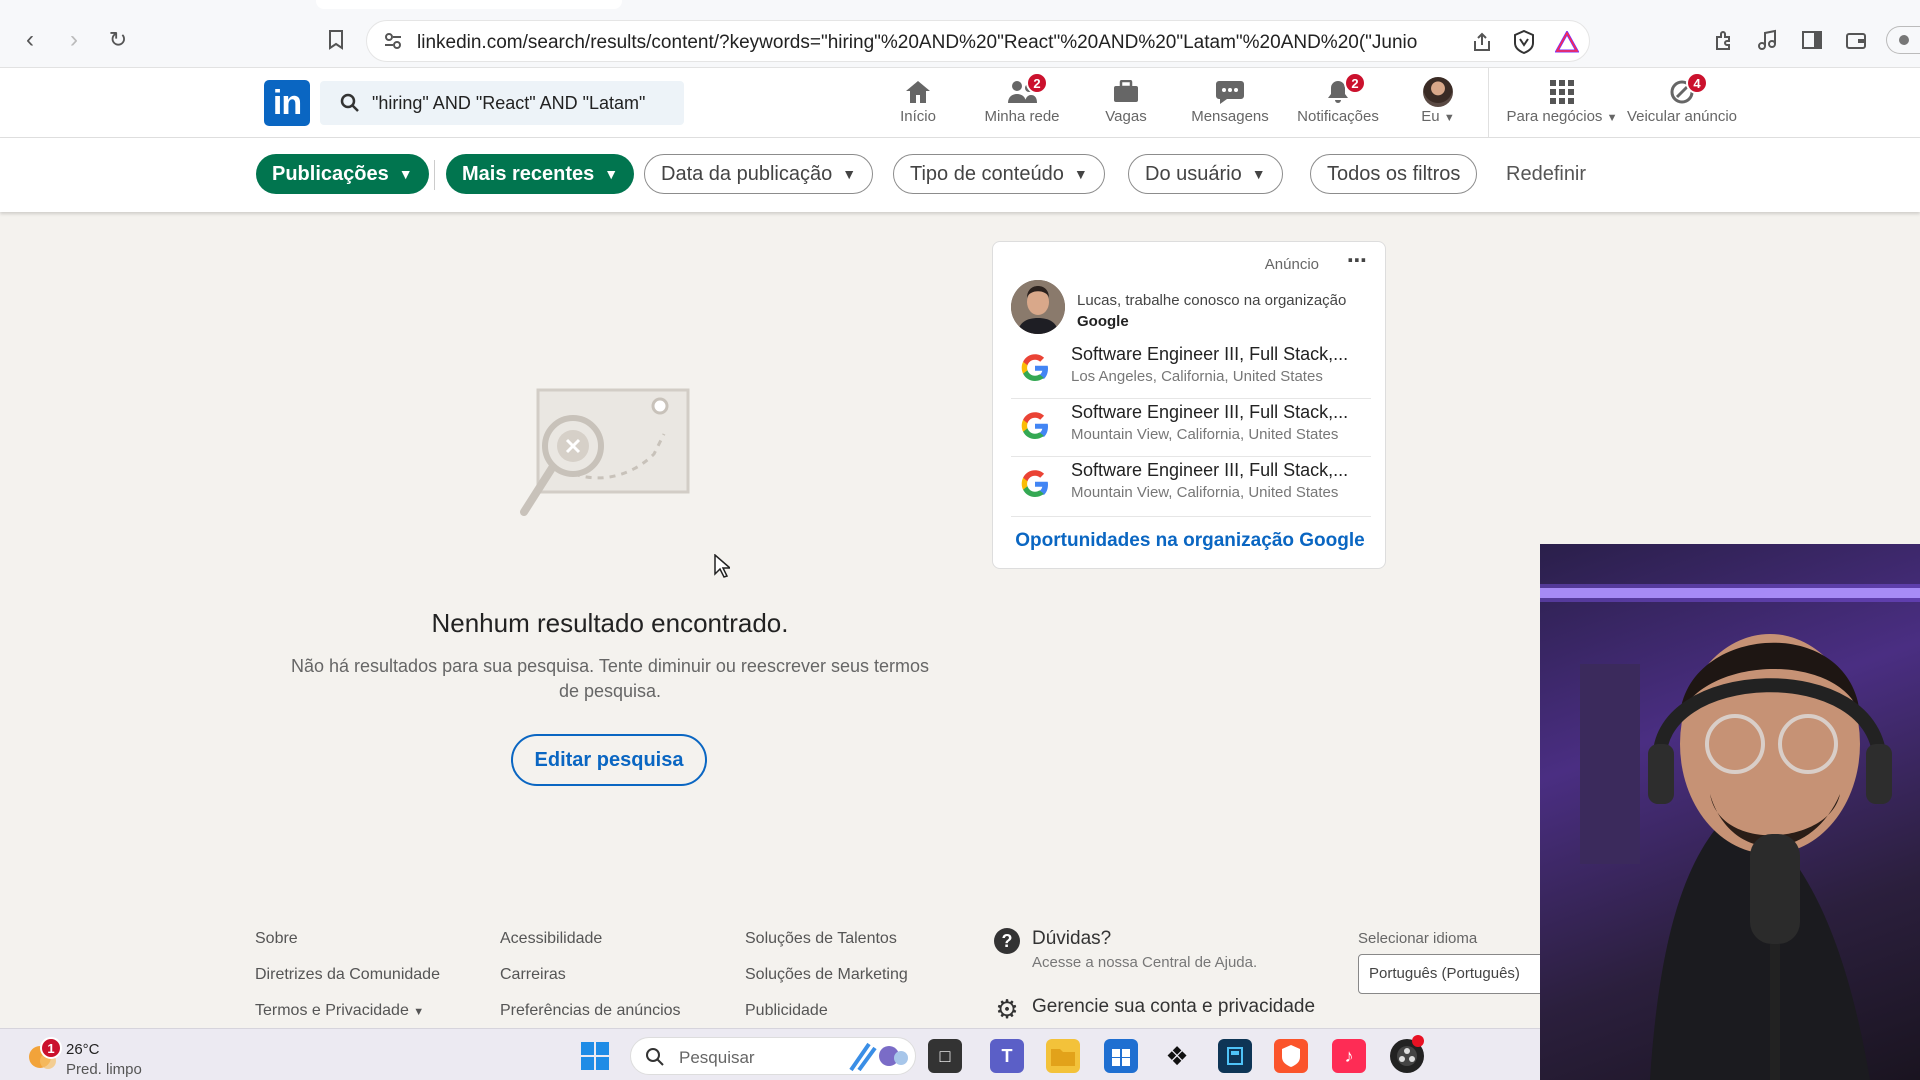  I want to click on store-icon, so click(1121, 1056).